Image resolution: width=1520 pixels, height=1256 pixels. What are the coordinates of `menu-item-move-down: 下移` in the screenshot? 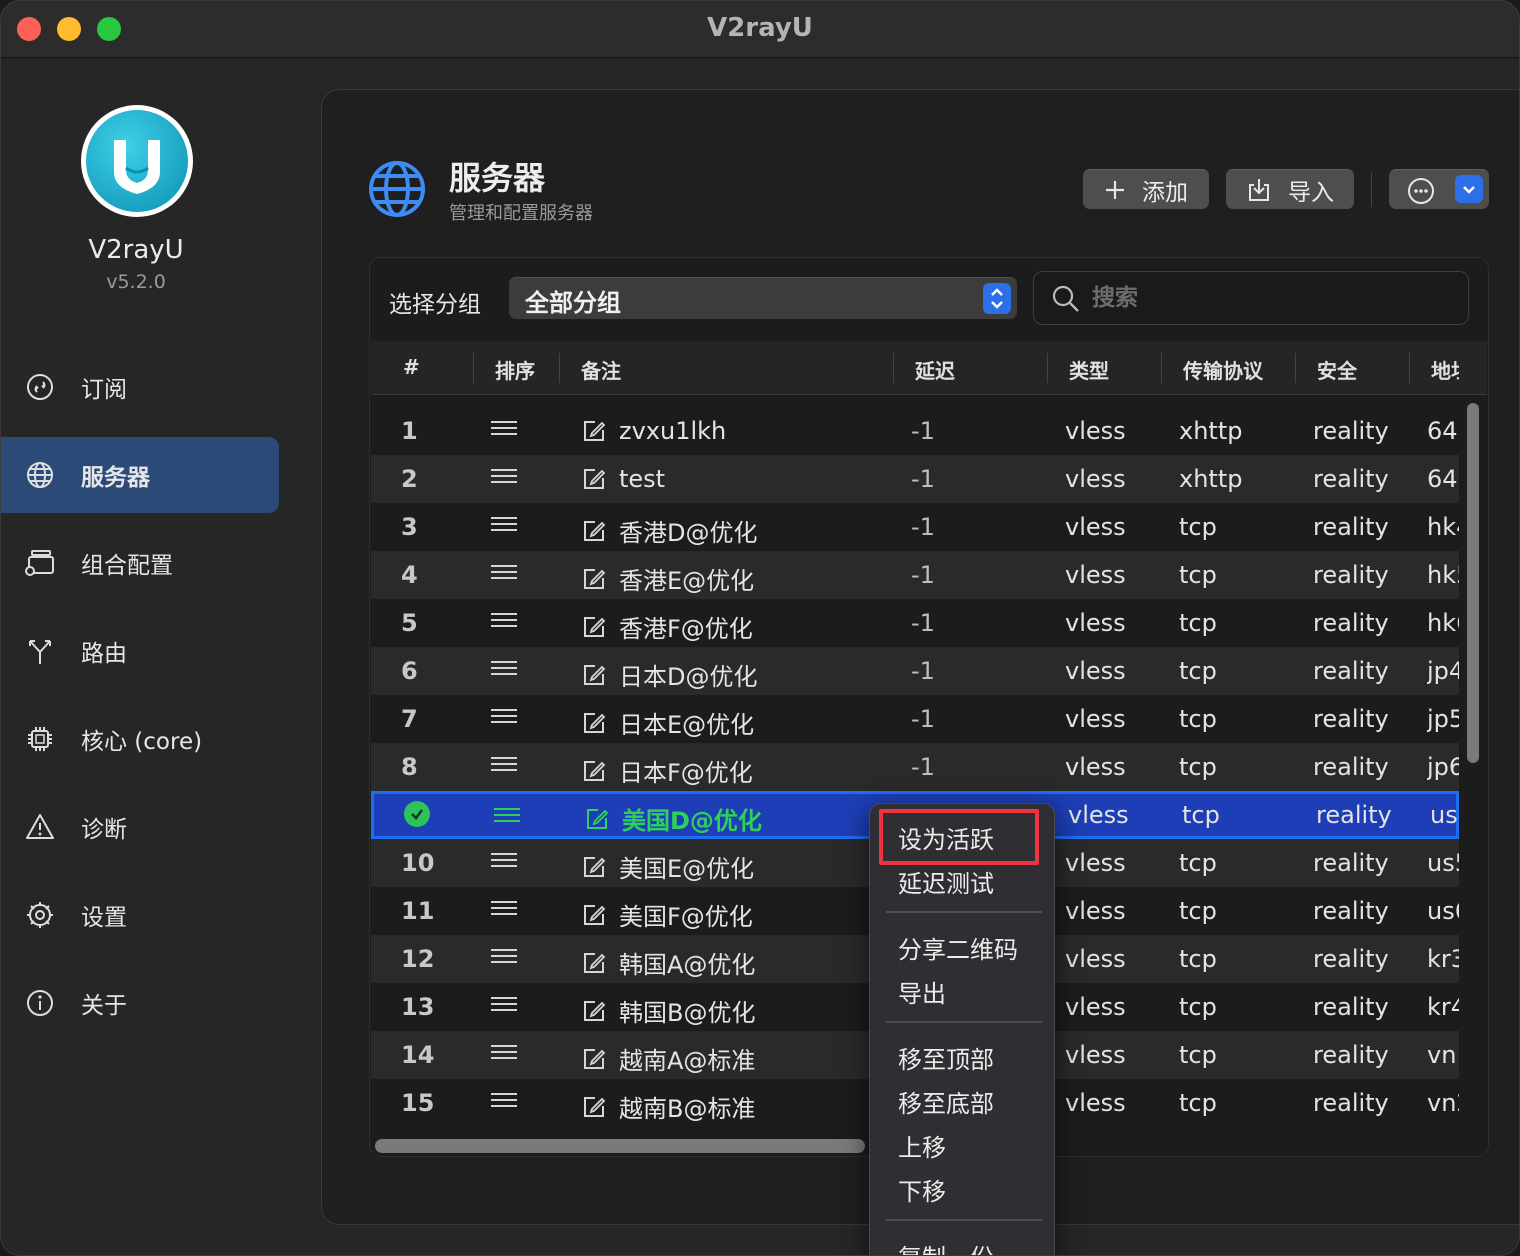 It's located at (922, 1189).